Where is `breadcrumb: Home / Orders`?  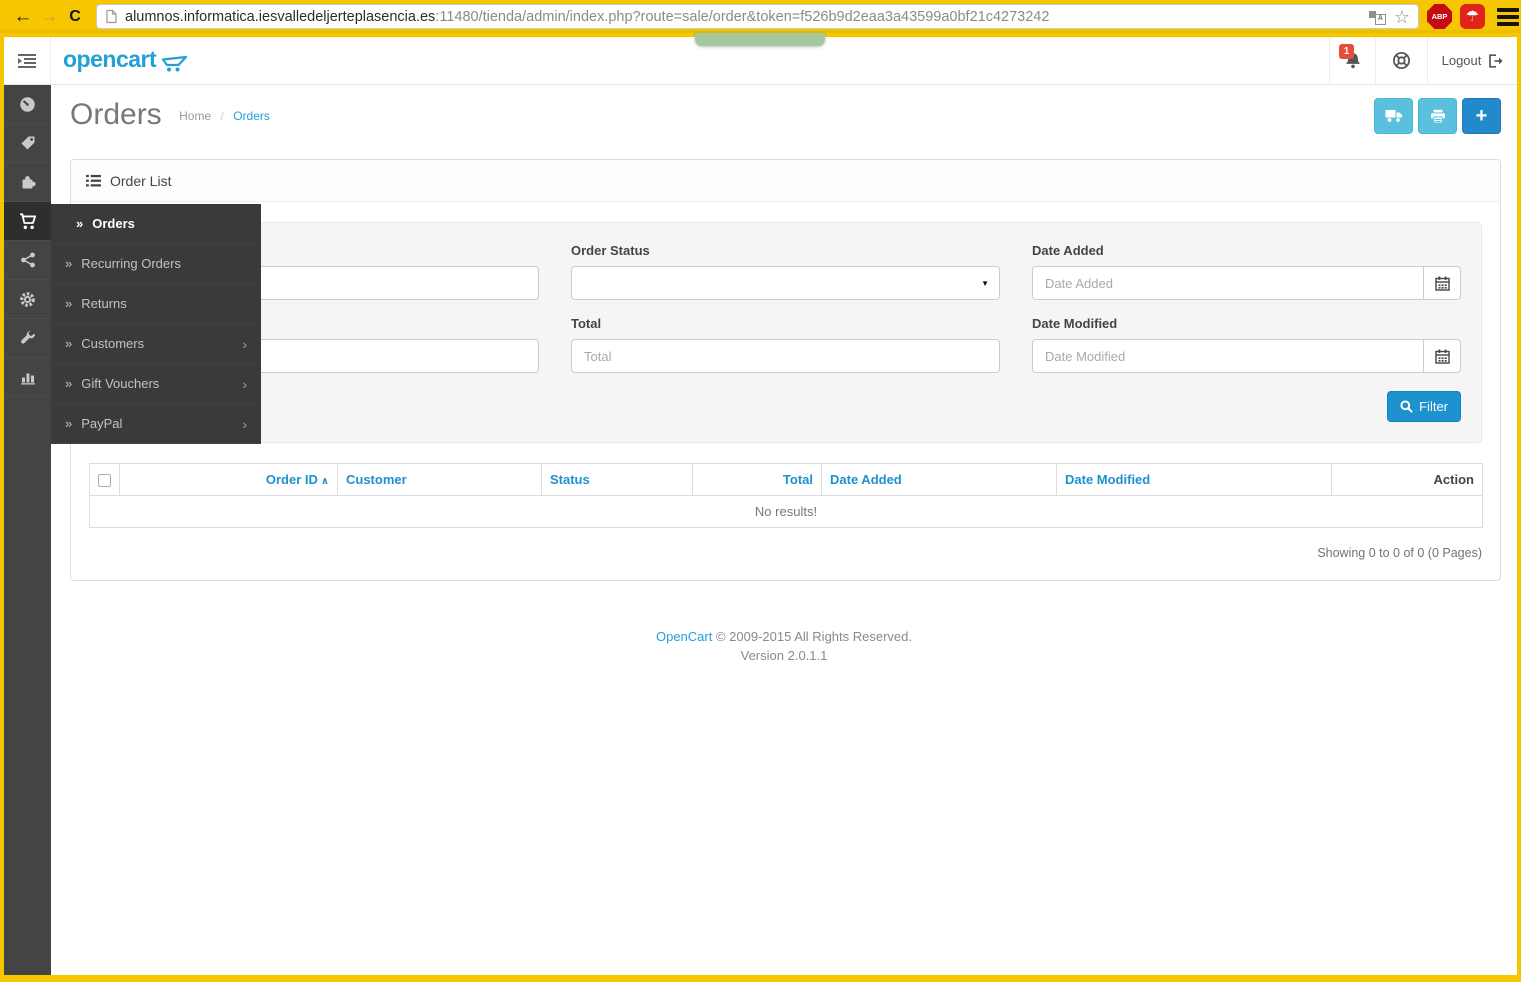 breadcrumb: Home / Orders is located at coordinates (224, 116).